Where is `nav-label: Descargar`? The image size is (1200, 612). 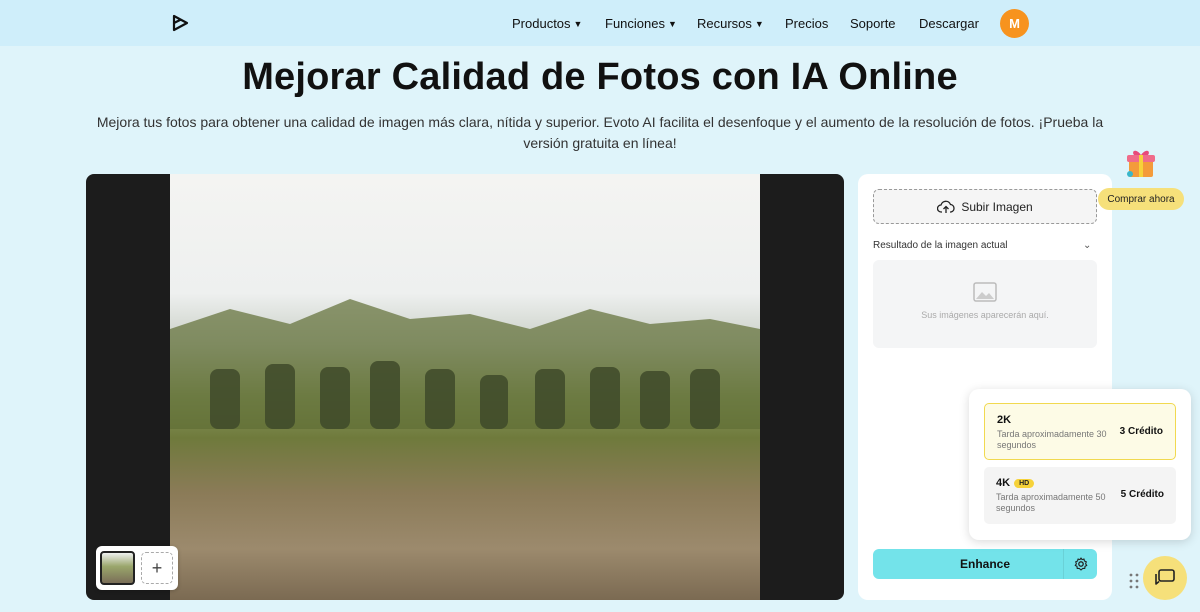 nav-label: Descargar is located at coordinates (949, 23).